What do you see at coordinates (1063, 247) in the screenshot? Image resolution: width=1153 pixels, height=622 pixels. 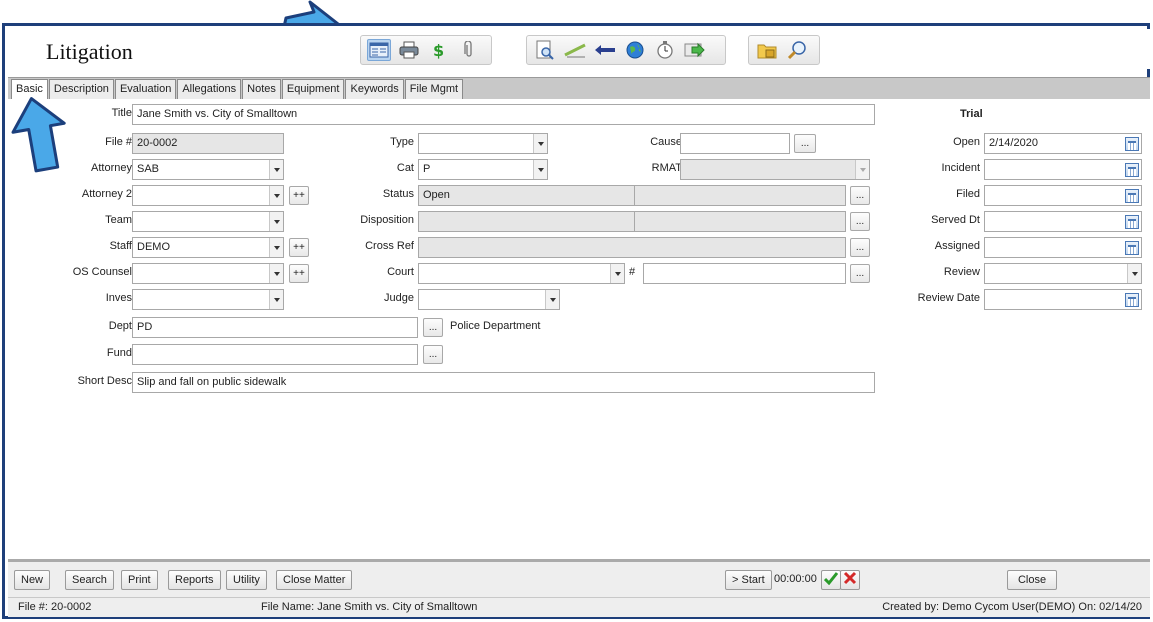 I see `assigned-date-field` at bounding box center [1063, 247].